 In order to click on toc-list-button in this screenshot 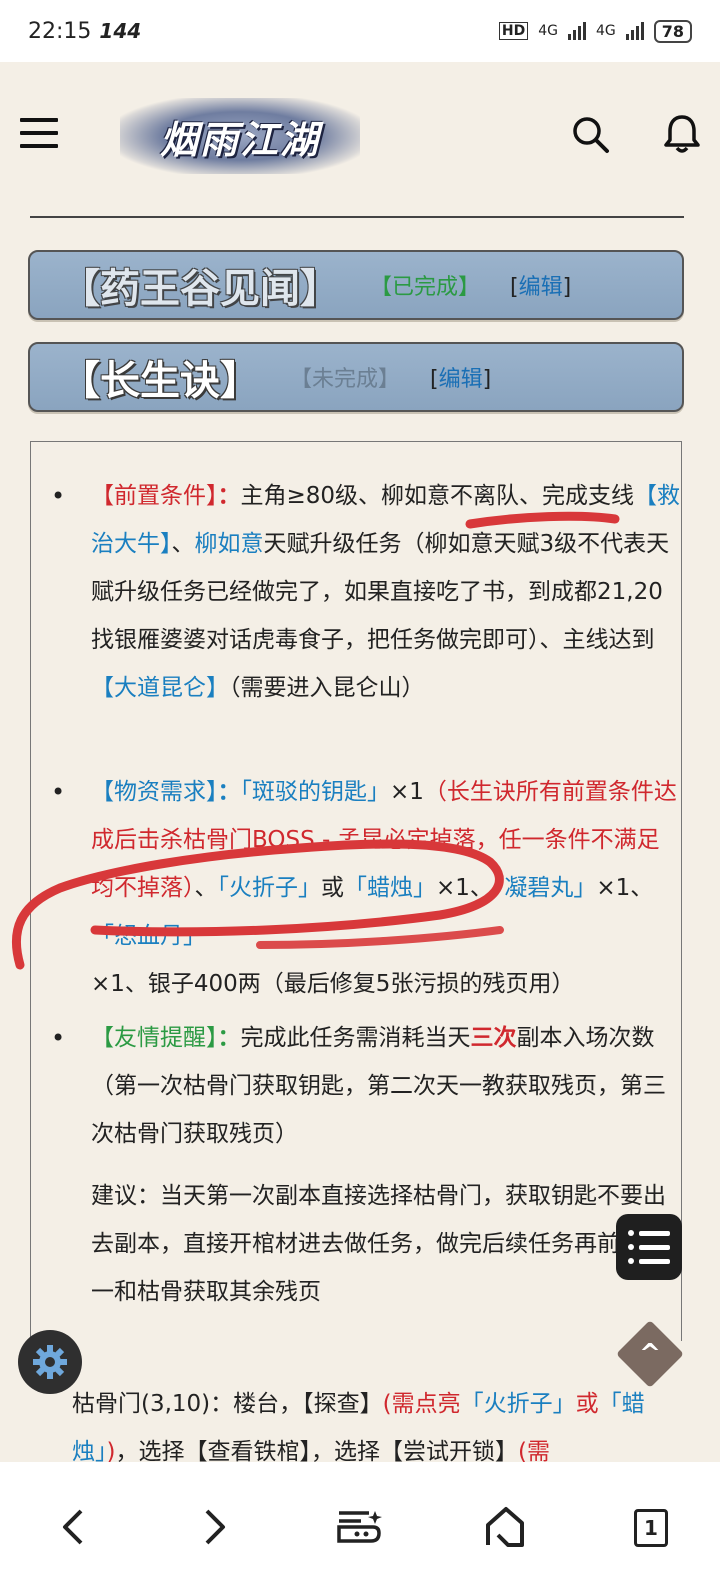, I will do `click(649, 1247)`.